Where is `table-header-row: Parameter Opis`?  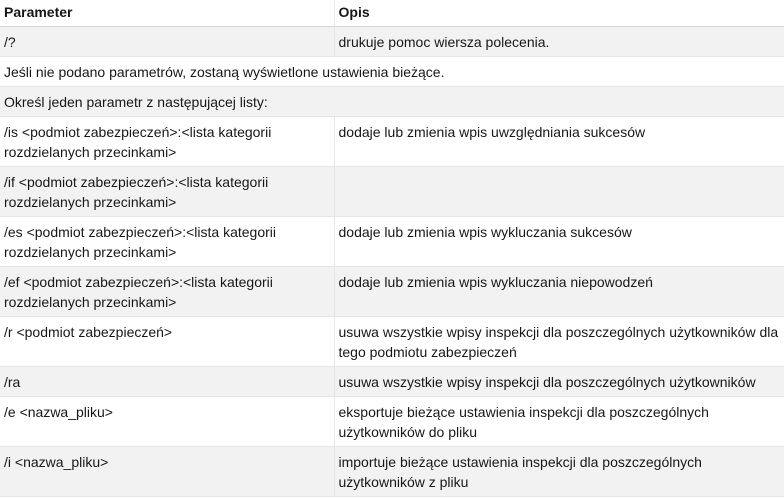 table-header-row: Parameter Opis is located at coordinates (392, 13).